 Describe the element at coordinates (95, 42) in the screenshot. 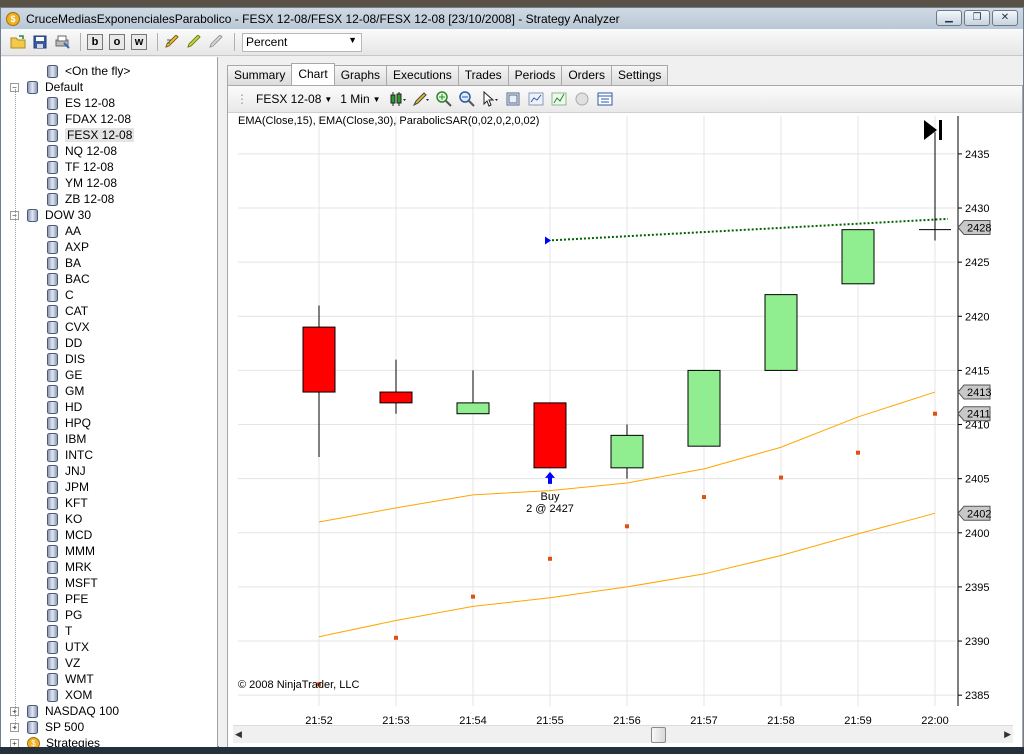

I see `bold-b-icon: b` at that location.